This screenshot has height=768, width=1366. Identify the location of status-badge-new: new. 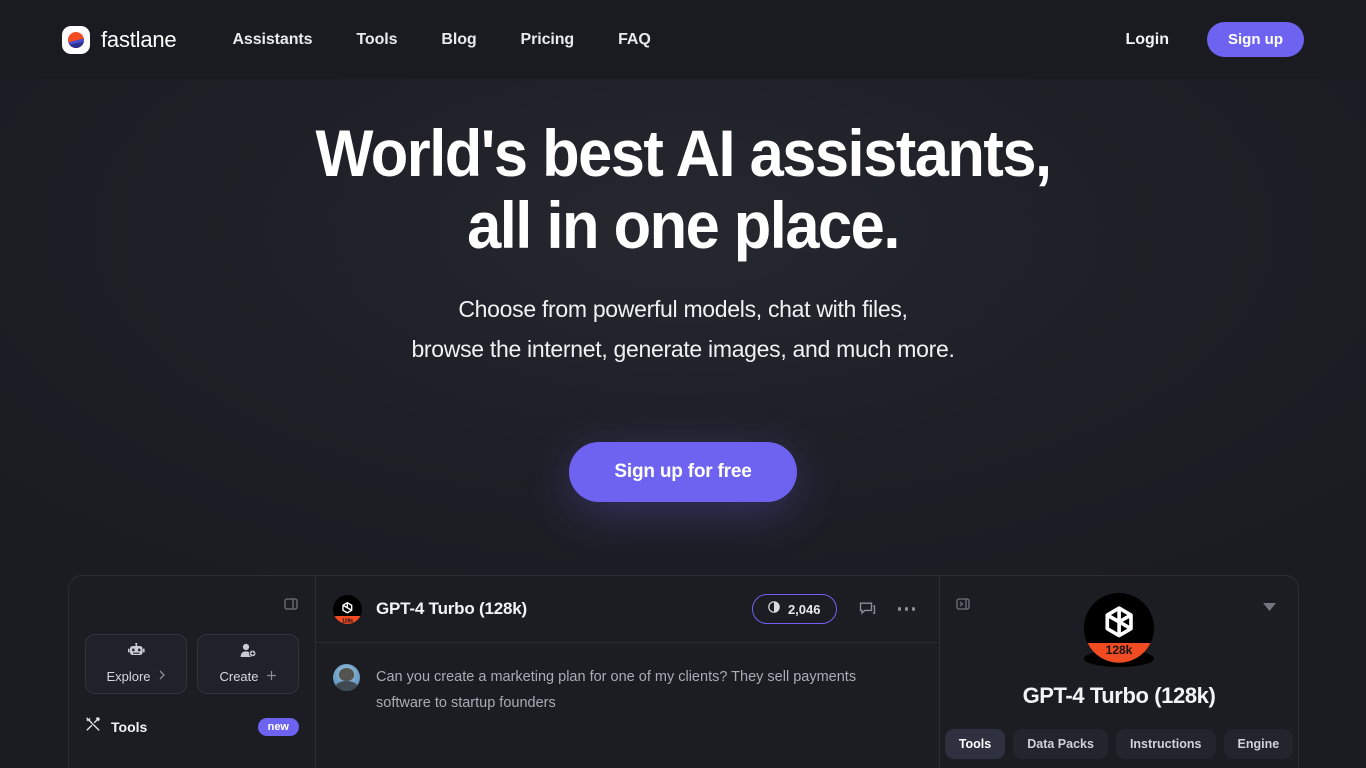
(278, 726).